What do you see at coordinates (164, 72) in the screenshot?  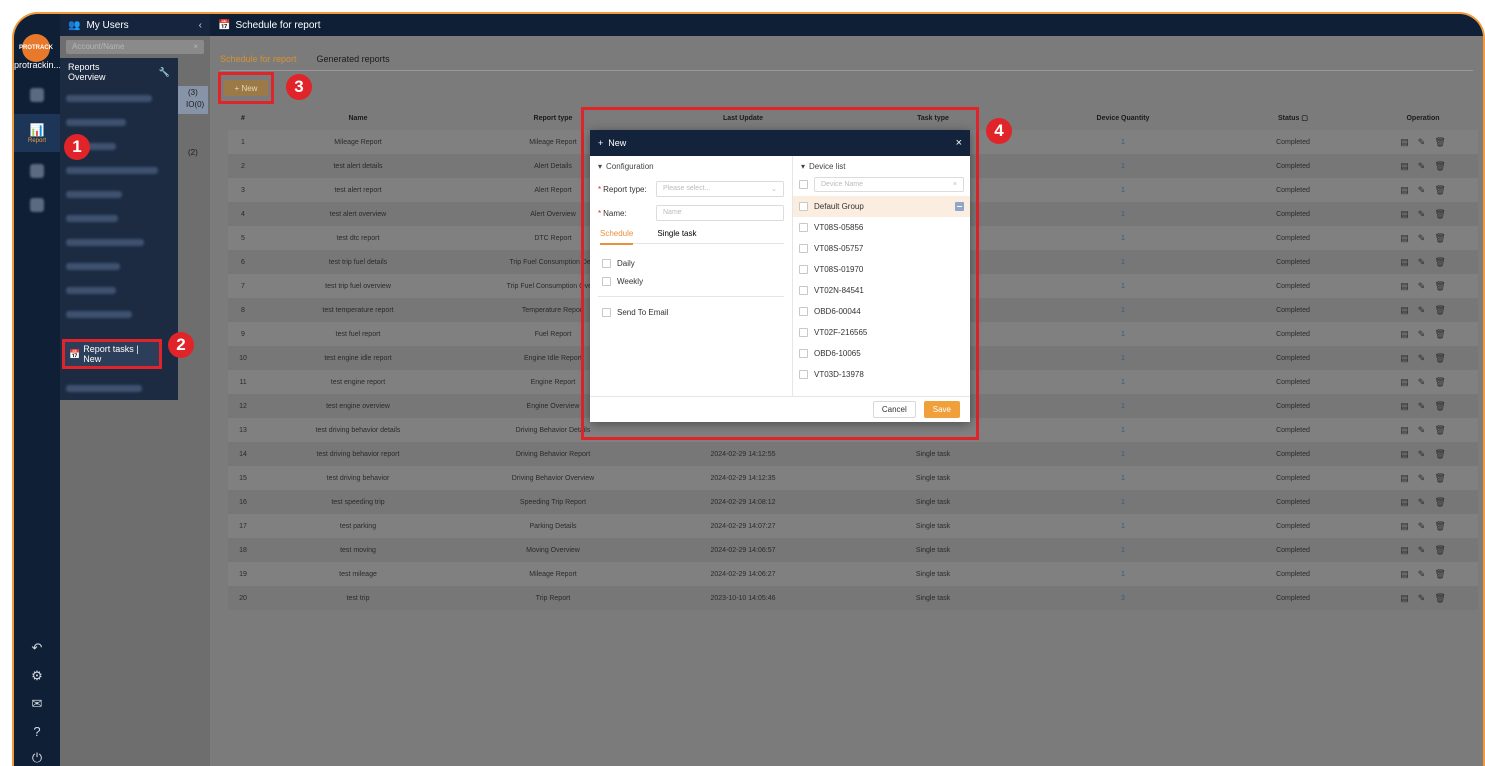 I see `wrench-icon: 🔧` at bounding box center [164, 72].